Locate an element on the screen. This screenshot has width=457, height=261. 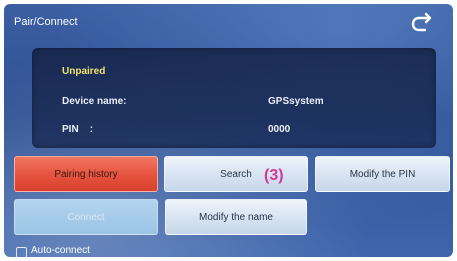
device-name-value: GPSsystem is located at coordinates (296, 101).